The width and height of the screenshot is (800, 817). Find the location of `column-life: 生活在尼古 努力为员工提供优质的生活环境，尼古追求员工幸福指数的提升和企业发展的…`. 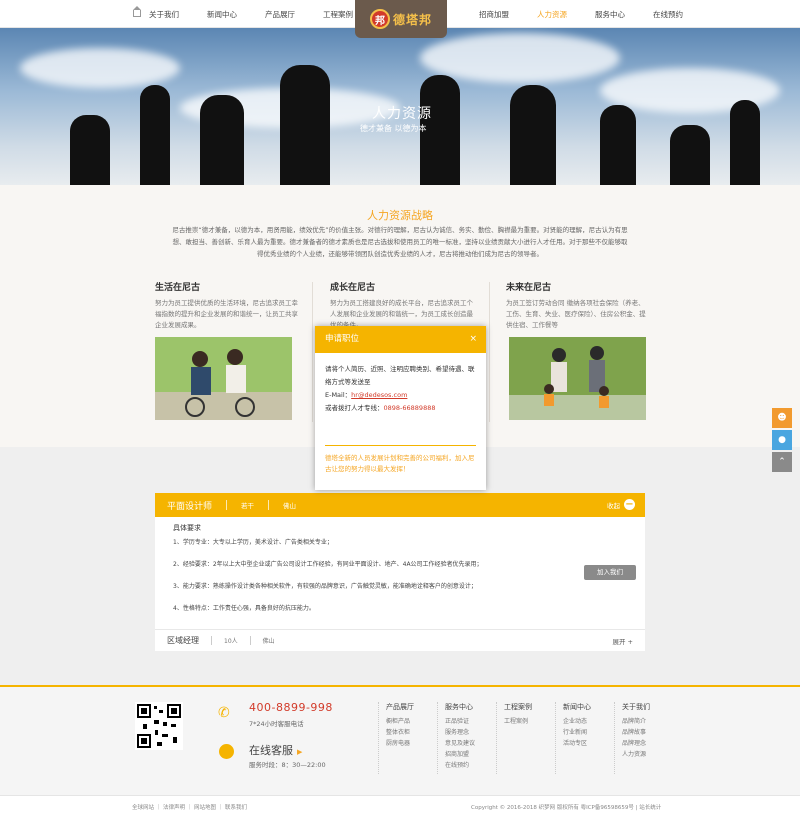

column-life: 生活在尼古 努力为员工提供优质的生活环境，尼古追求员工幸福指数的提升和企业发展的… is located at coordinates (227, 305).